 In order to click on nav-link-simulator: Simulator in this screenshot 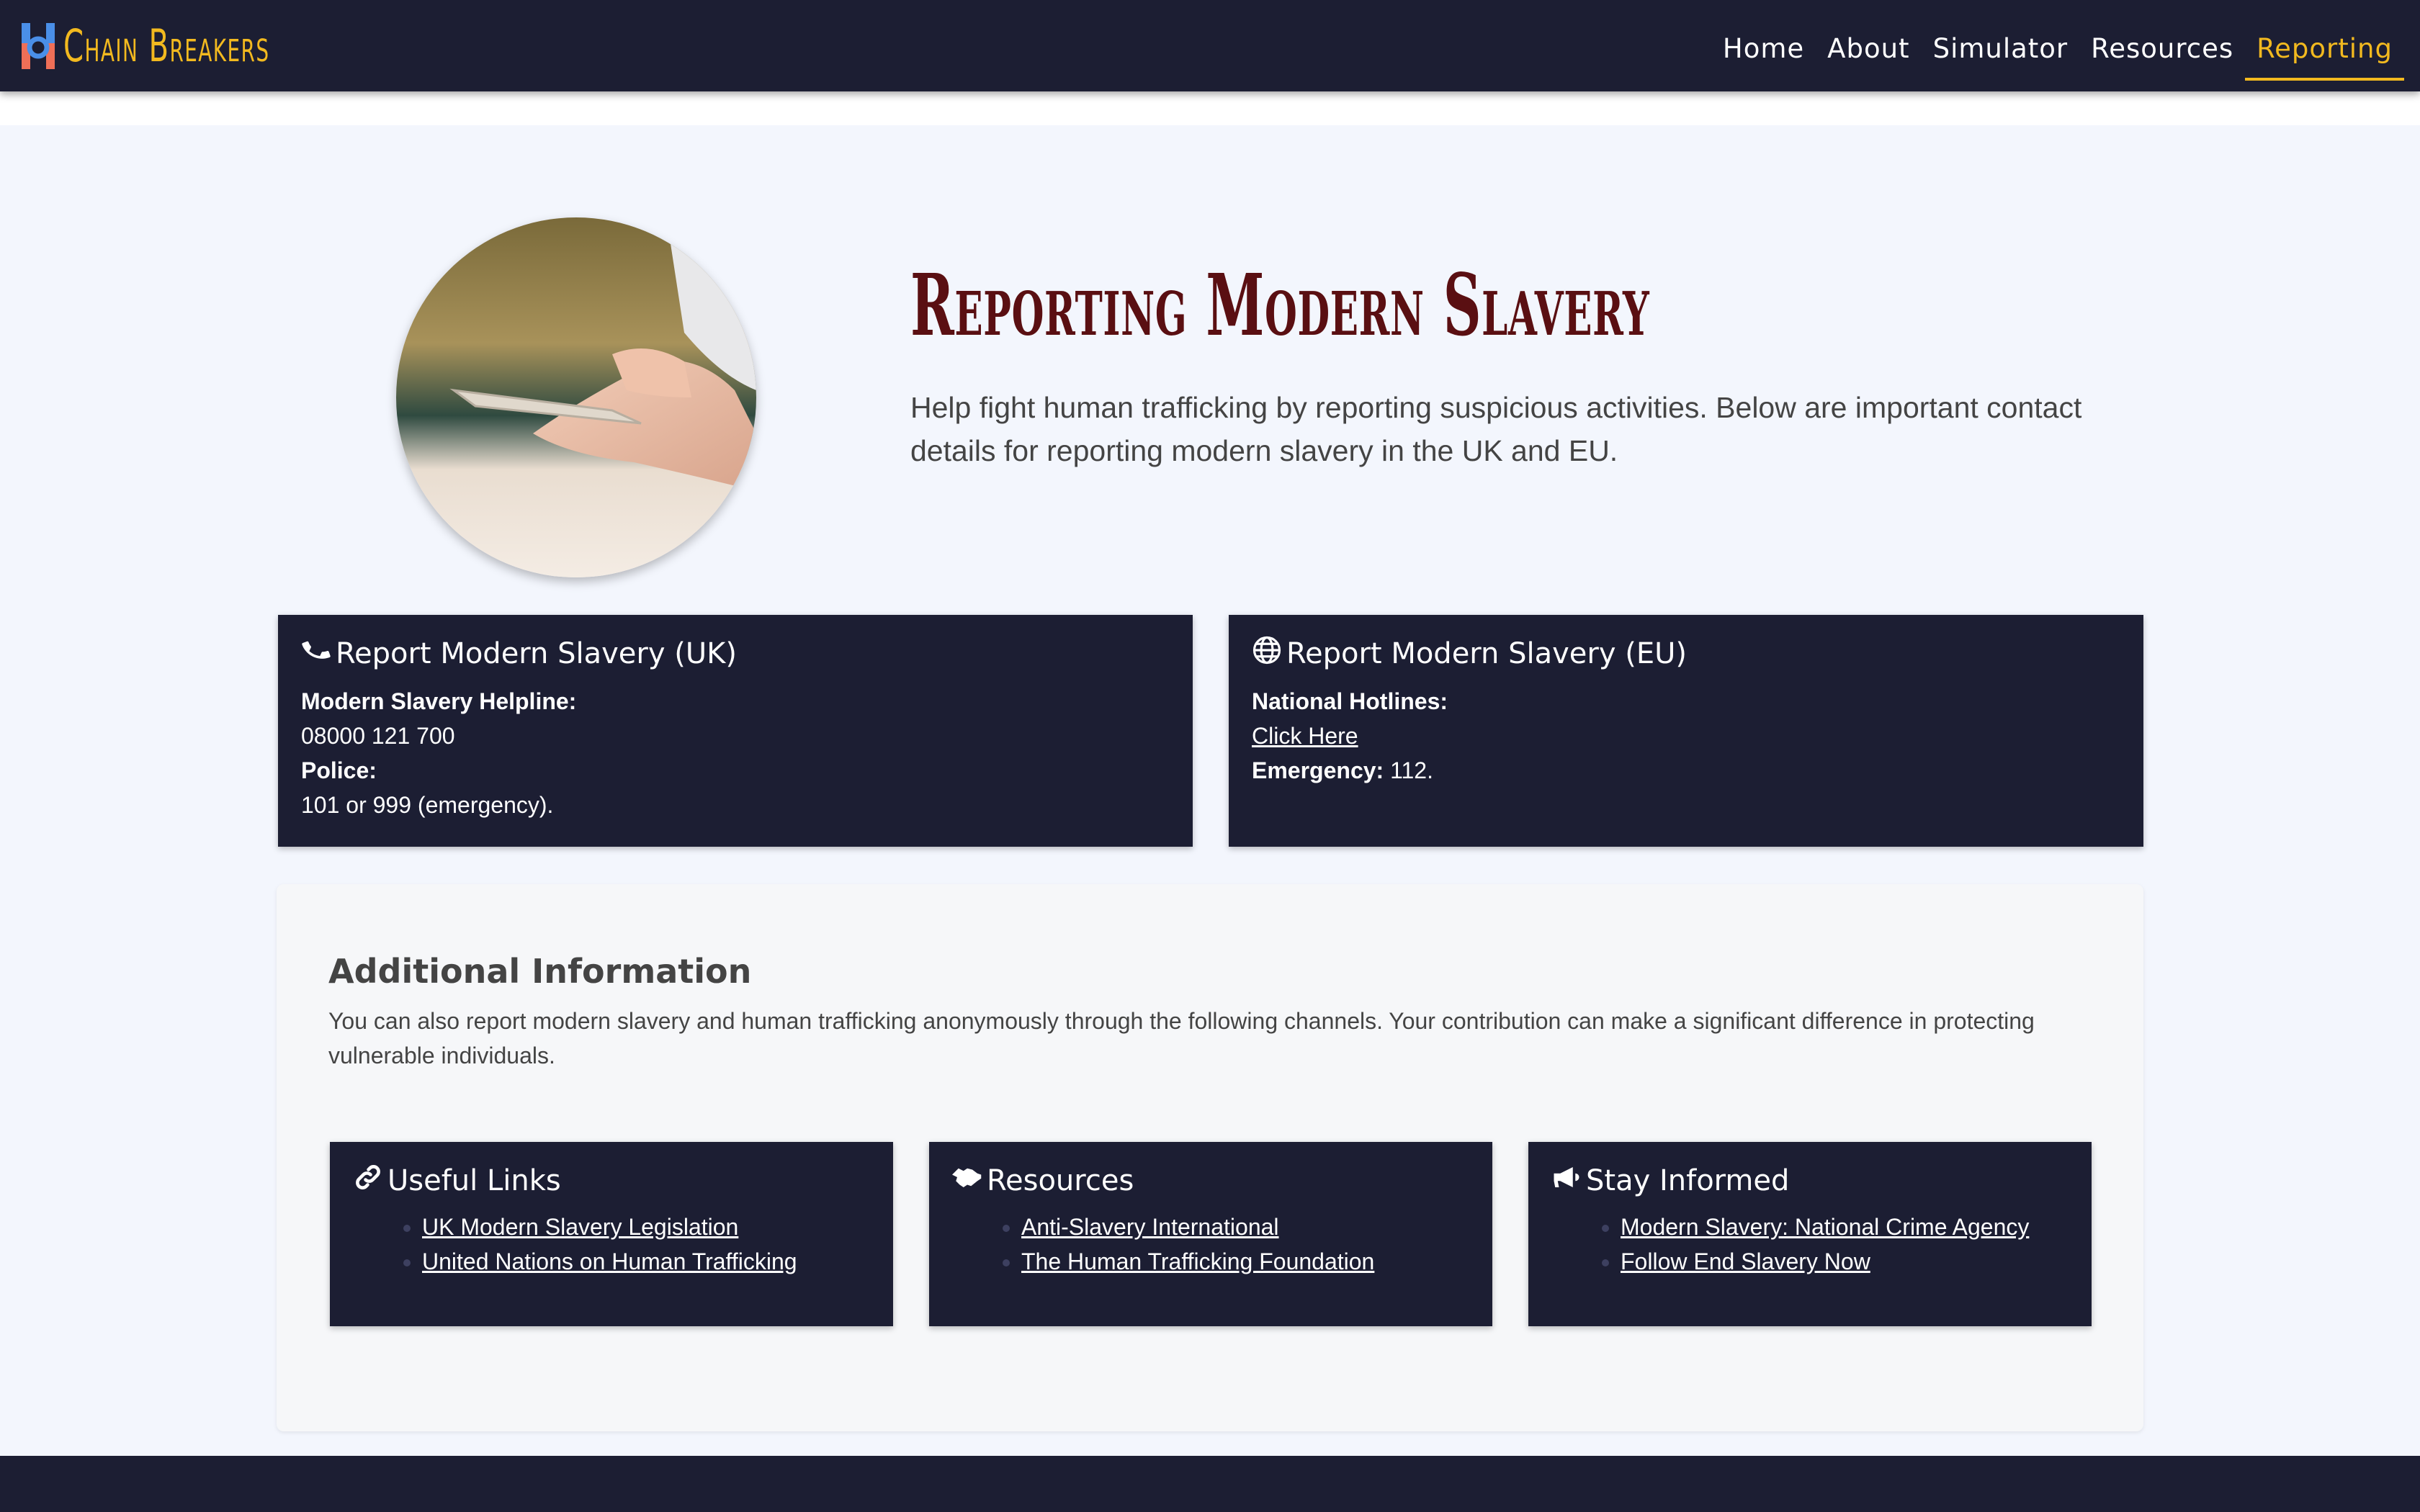, I will do `click(2001, 46)`.